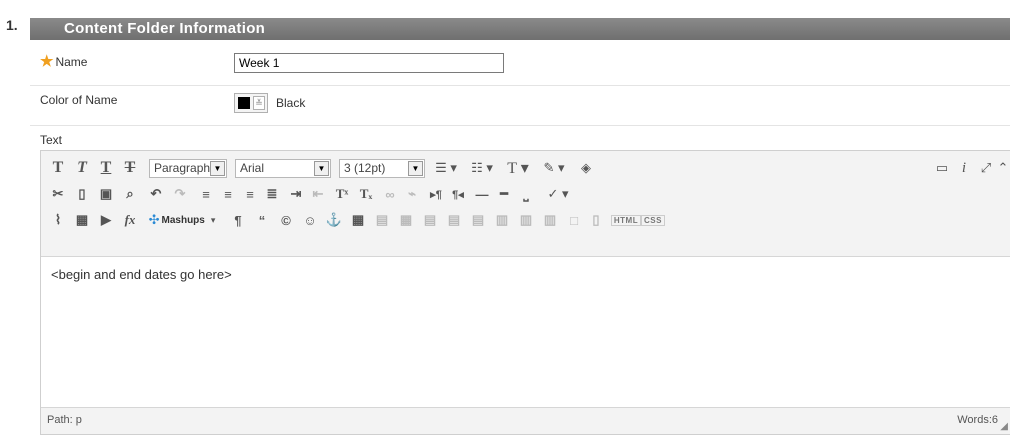 This screenshot has height=435, width=1010. I want to click on name-row: ★ Name, so click(520, 67).